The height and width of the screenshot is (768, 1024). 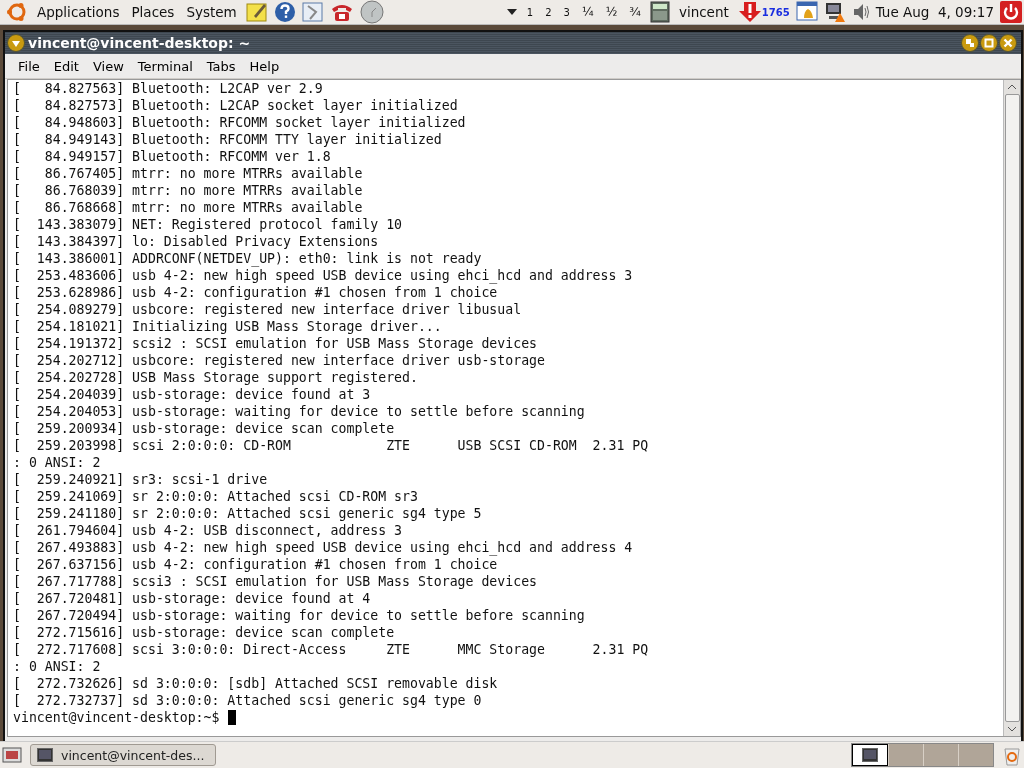 What do you see at coordinates (196, 241) in the screenshot?
I see `terminal-line: [ 143.384397] lo: Disabled Privacy Extensions` at bounding box center [196, 241].